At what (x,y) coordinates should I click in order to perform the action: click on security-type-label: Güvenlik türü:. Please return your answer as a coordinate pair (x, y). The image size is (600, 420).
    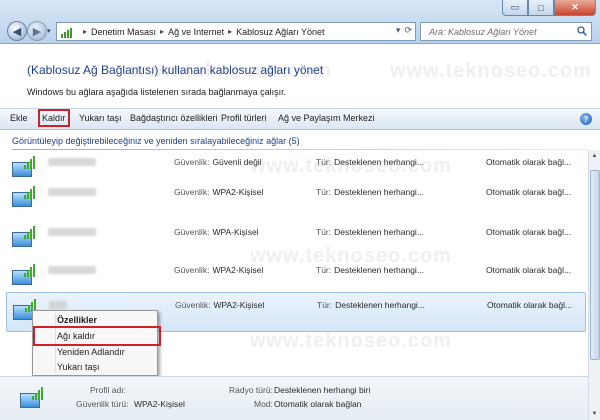
    Looking at the image, I should click on (102, 404).